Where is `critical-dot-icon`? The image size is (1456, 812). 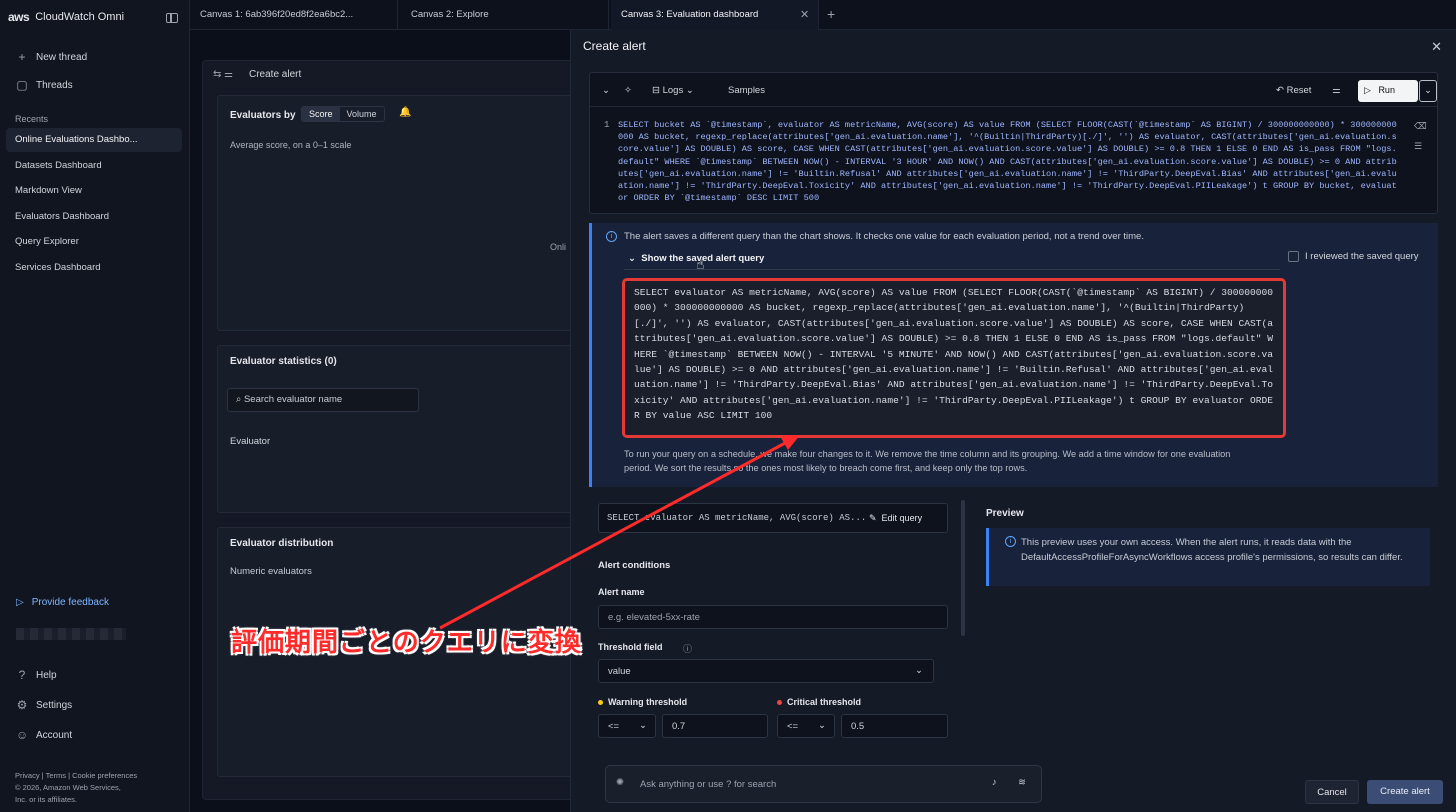
critical-dot-icon is located at coordinates (779, 703).